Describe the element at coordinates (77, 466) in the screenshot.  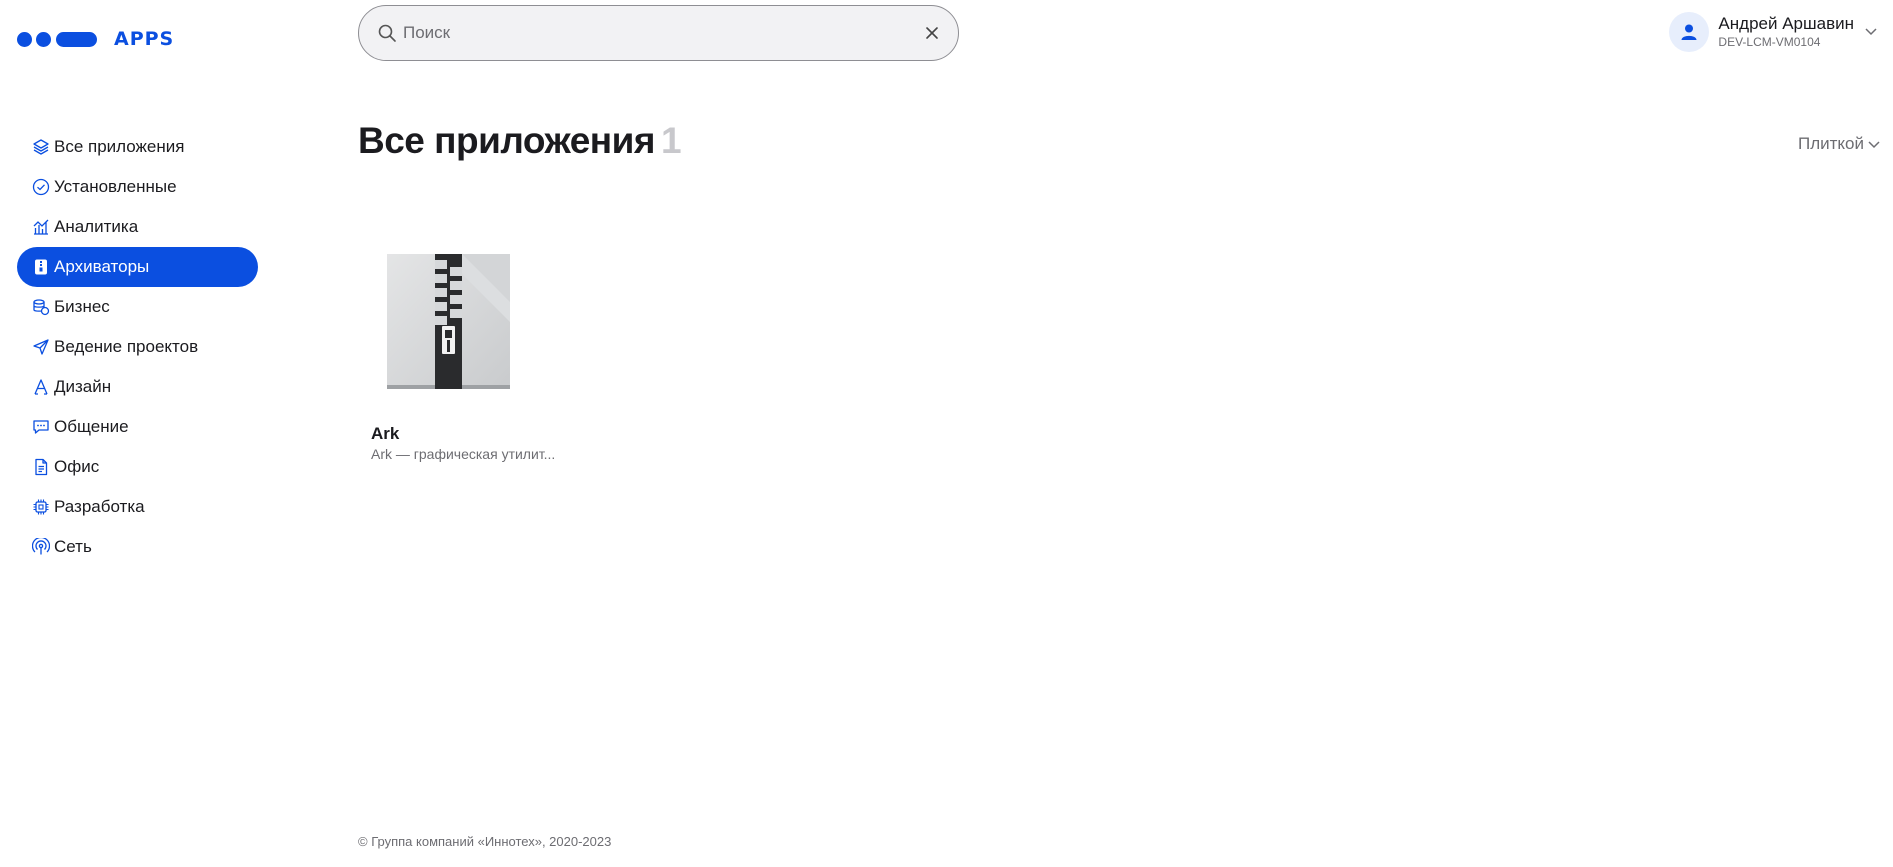
I see `sidebar-item-label: Офис` at that location.